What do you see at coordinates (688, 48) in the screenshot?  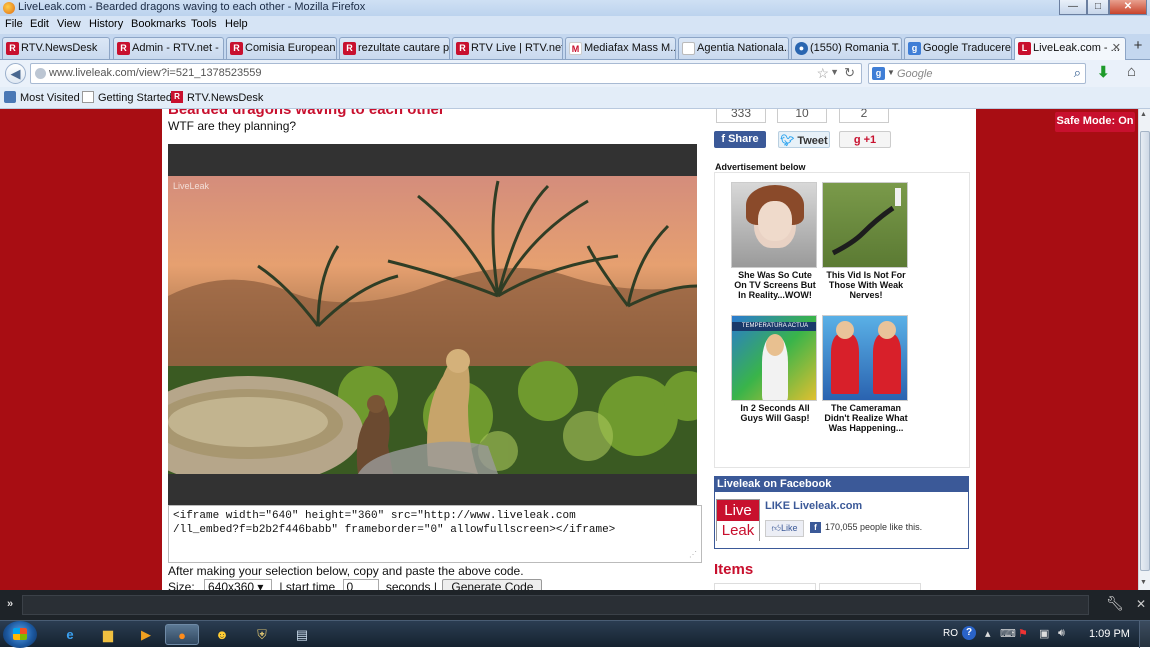 I see `blank-page-icon` at bounding box center [688, 48].